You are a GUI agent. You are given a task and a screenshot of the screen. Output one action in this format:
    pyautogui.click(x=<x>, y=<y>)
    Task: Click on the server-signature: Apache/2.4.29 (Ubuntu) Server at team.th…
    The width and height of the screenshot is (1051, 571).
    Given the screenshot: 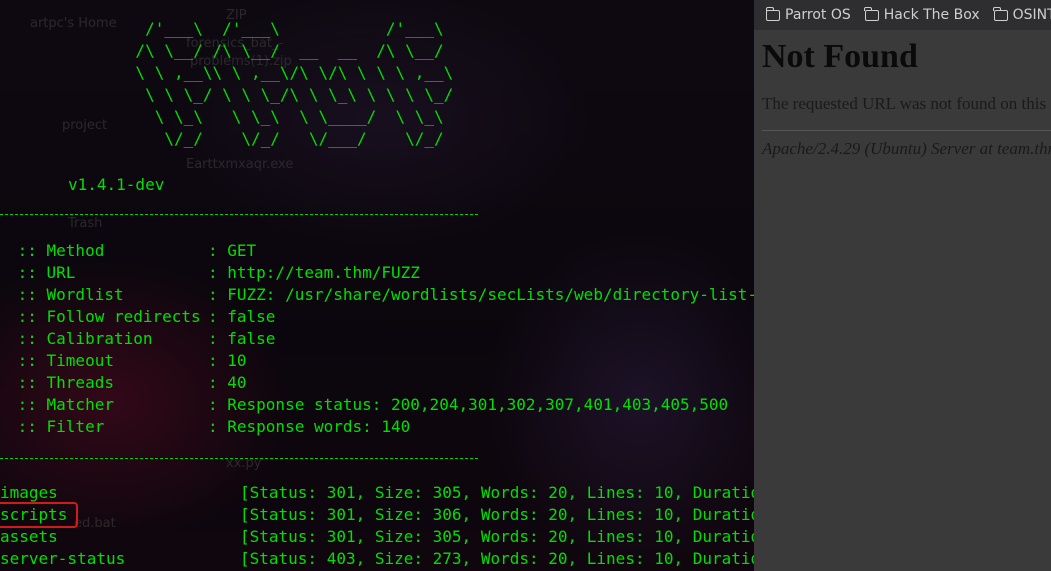 What is the action you would take?
    pyautogui.click(x=906, y=148)
    